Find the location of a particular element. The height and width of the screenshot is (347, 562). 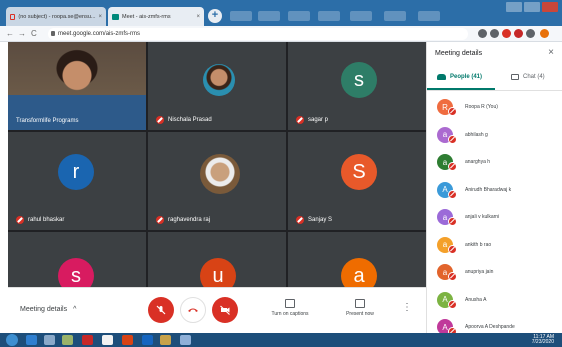

participant-tile: r rahul bhaskar is located at coordinates (77, 181).